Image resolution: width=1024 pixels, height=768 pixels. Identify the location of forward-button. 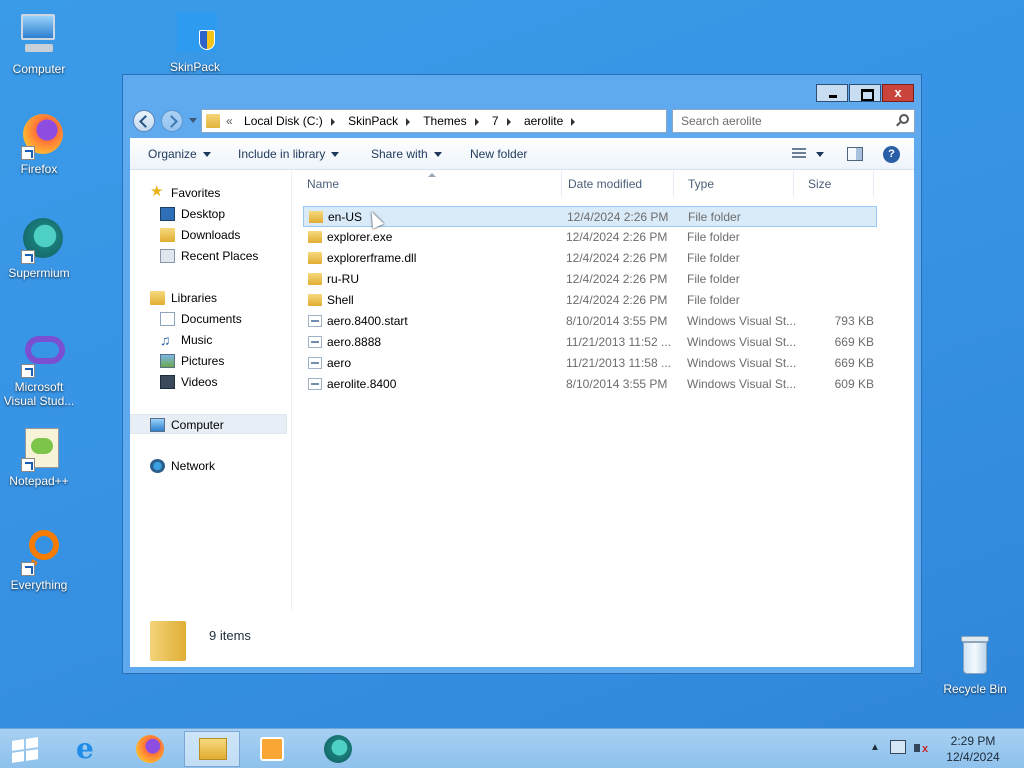
(172, 121).